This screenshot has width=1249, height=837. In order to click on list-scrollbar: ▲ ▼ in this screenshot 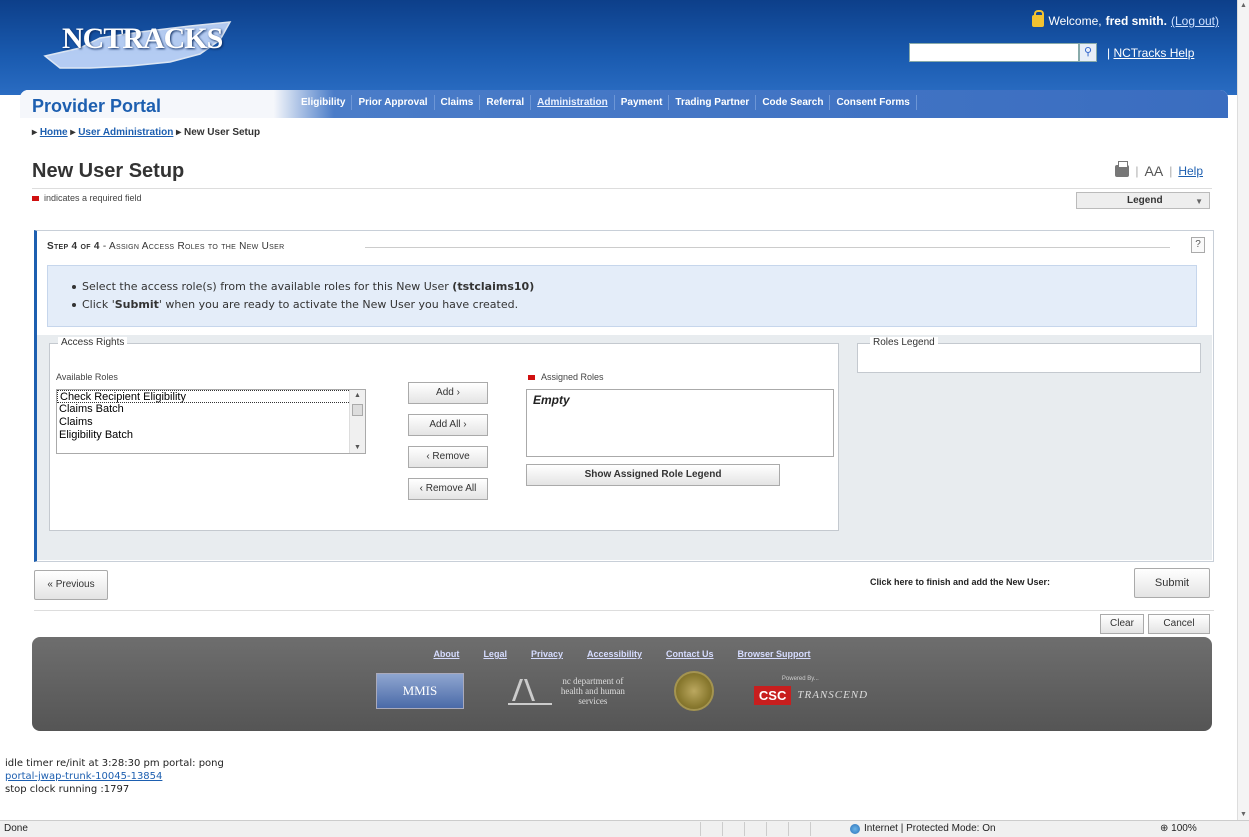, I will do `click(357, 421)`.